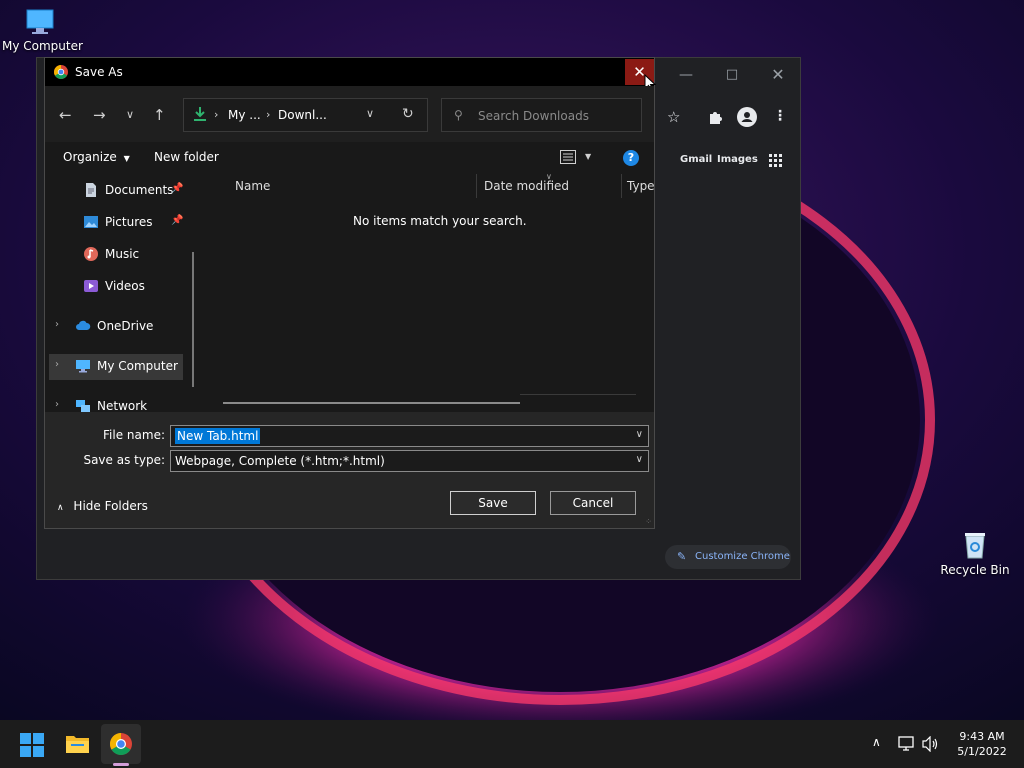  I want to click on nav-item-my-computer: › My Computer, so click(116, 367).